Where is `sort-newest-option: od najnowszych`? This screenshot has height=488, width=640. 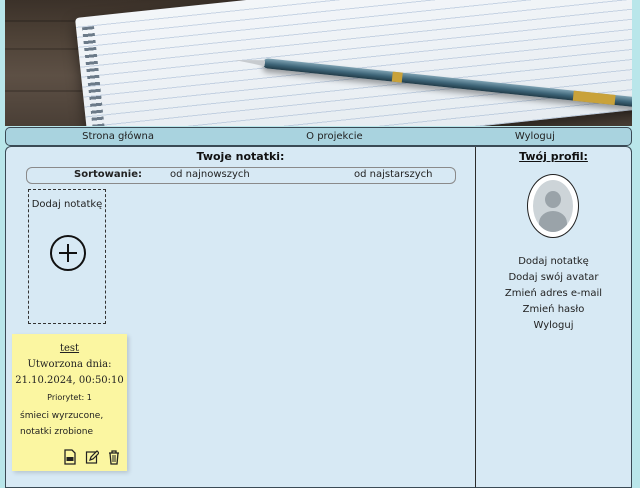
sort-newest-option: od najnowszych is located at coordinates (210, 174).